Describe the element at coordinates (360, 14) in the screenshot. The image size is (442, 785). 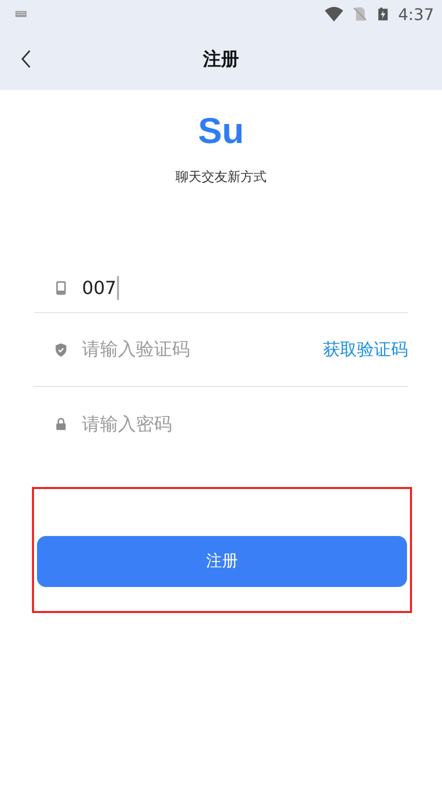
I see `no-sim-icon` at that location.